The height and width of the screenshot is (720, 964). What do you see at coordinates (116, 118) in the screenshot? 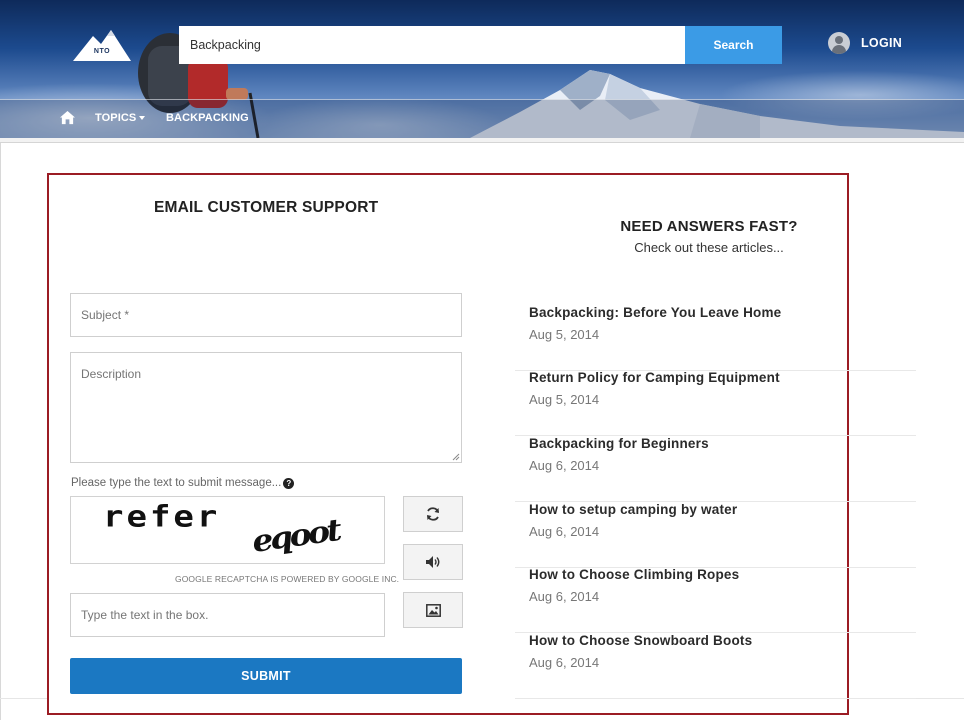
I see `nav-topics-label: TOPICS` at bounding box center [116, 118].